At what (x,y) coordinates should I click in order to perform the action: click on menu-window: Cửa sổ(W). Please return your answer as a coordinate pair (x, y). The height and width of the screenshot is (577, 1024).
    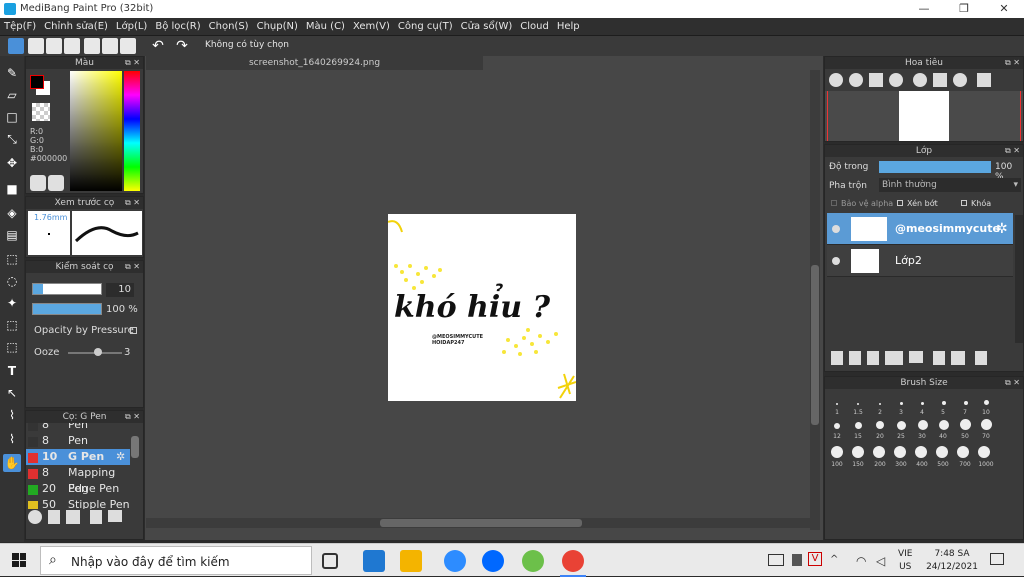
    Looking at the image, I should click on (487, 27).